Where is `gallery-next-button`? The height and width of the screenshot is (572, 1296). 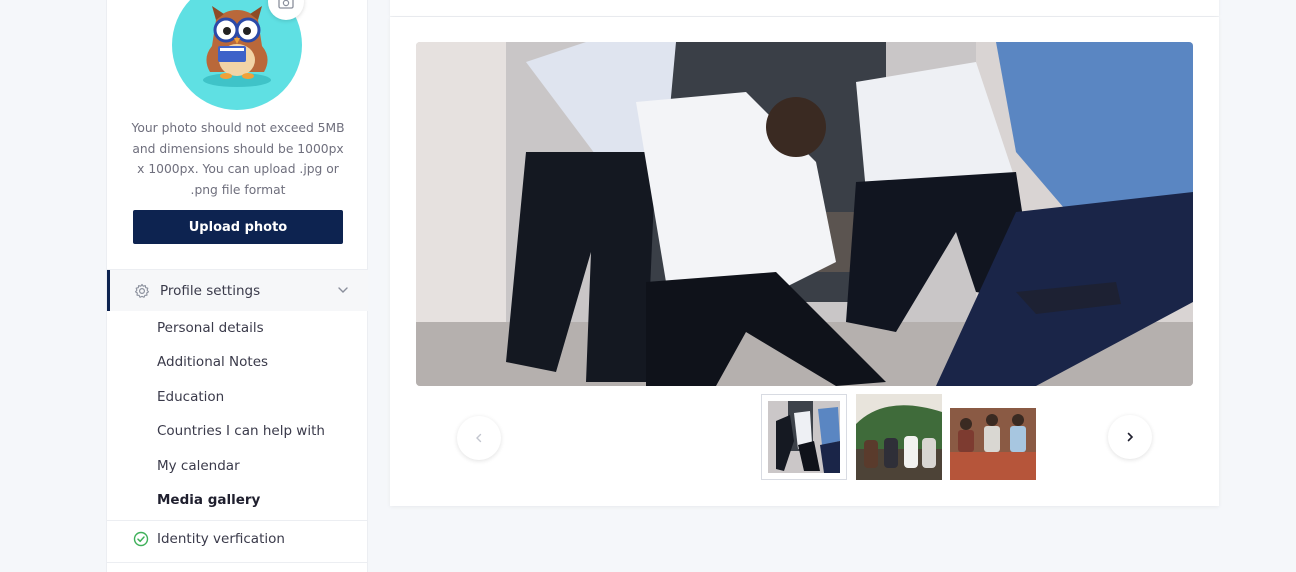 gallery-next-button is located at coordinates (1130, 437).